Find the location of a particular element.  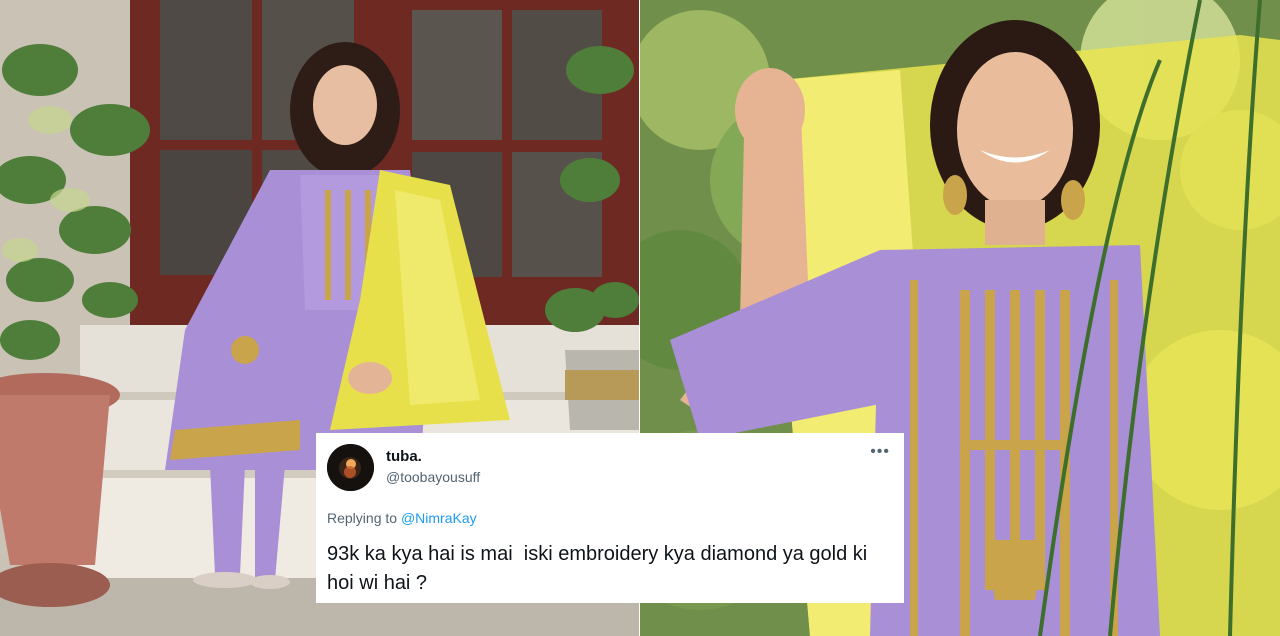

avatar is located at coordinates (350, 467).